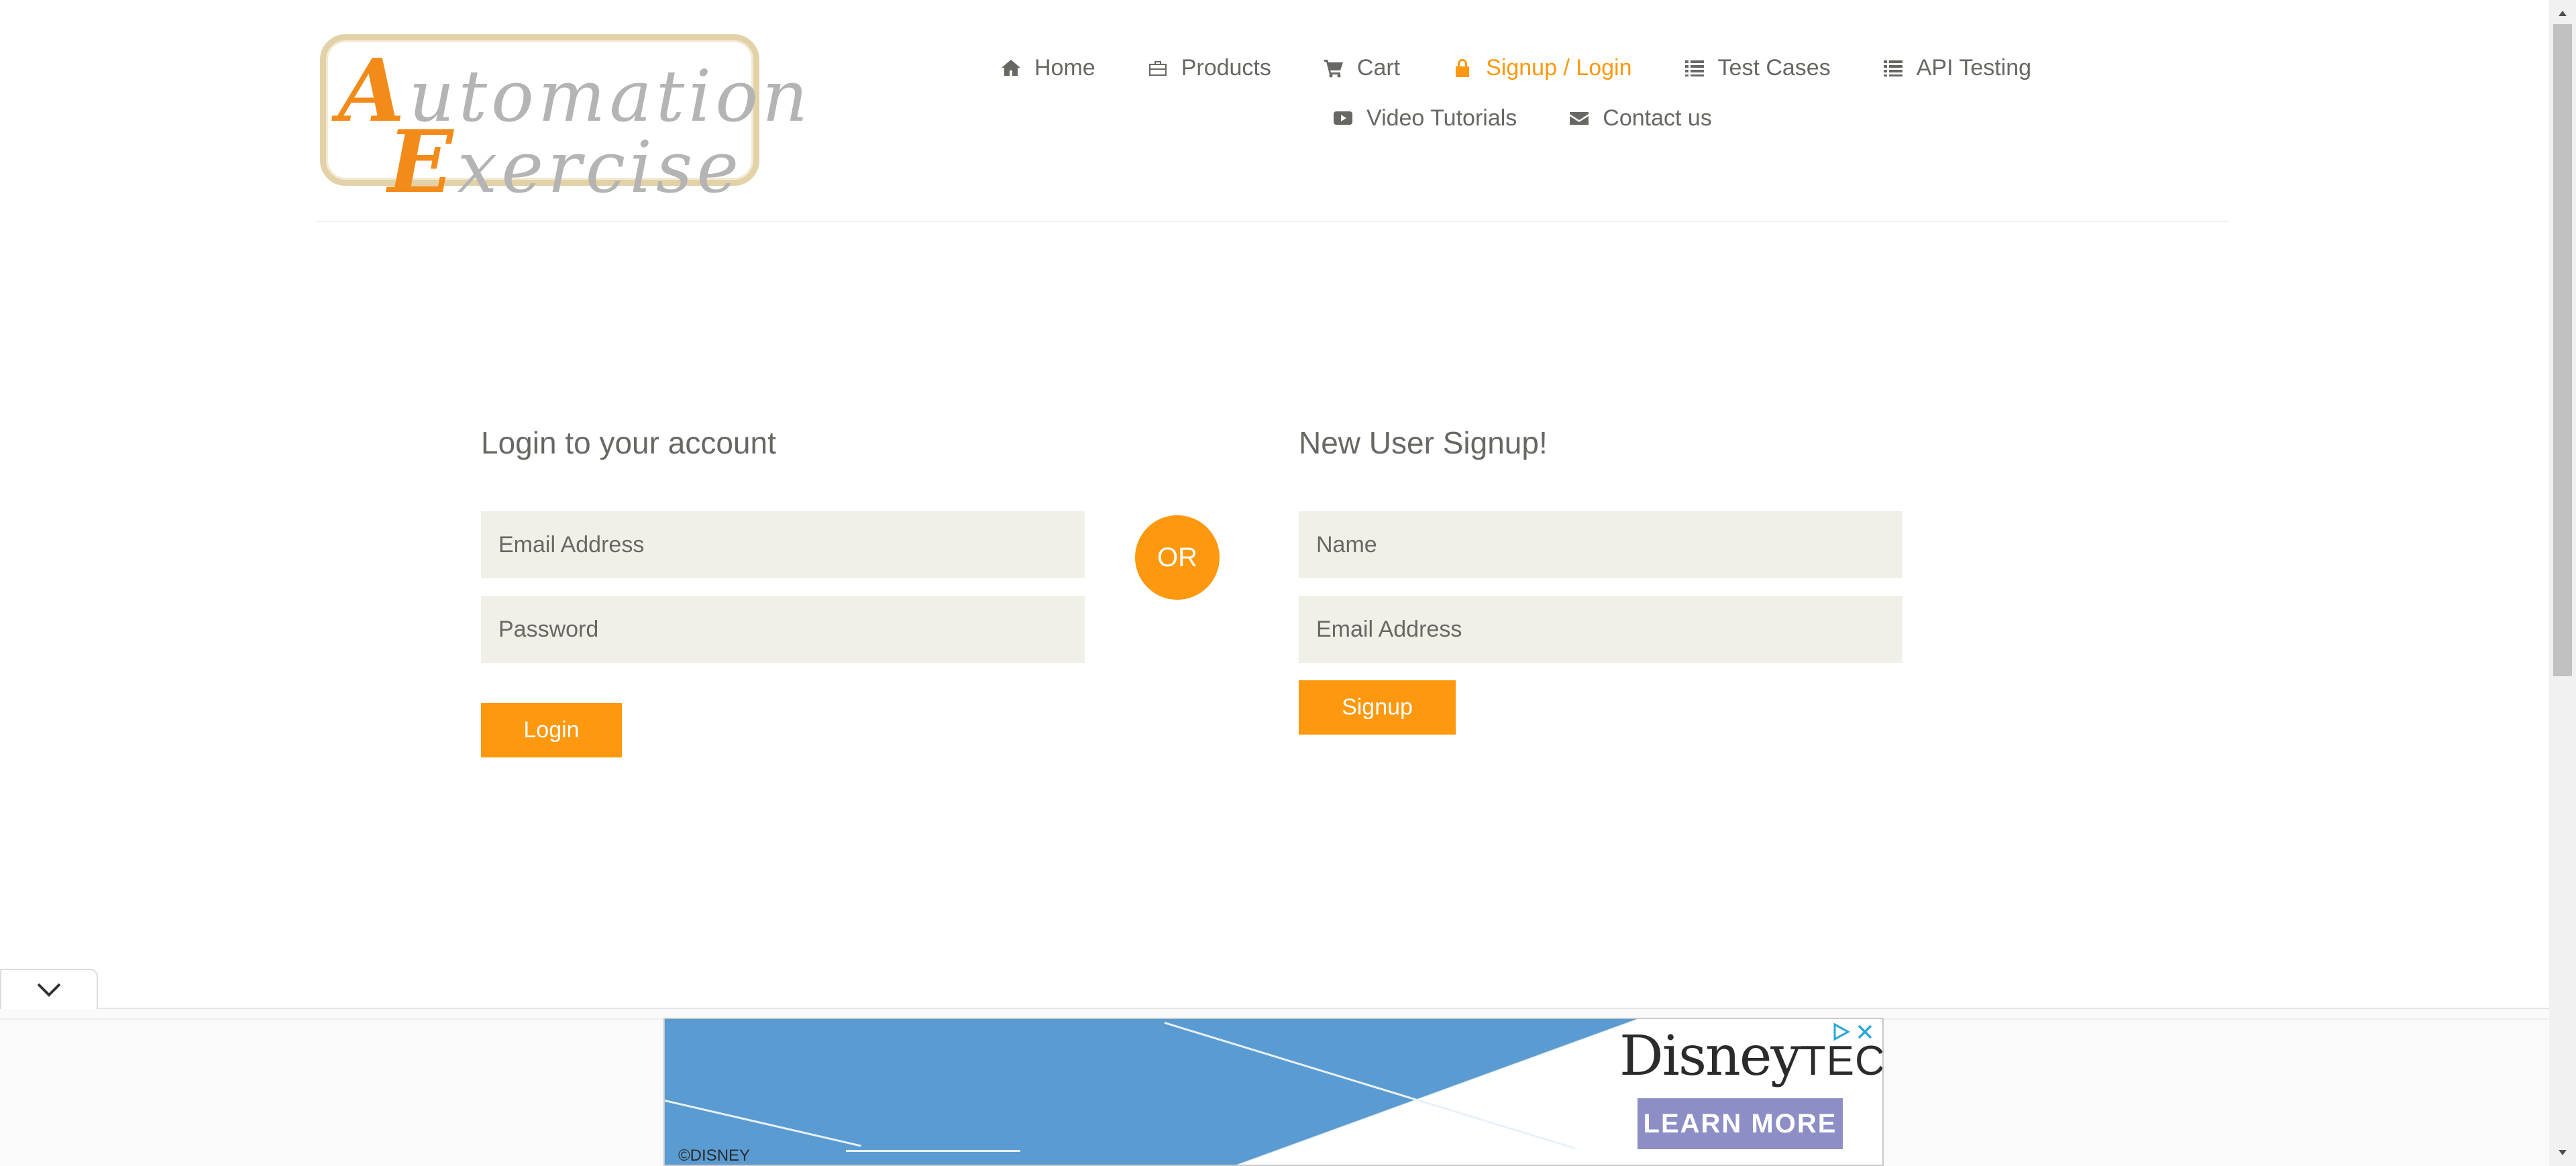 The width and height of the screenshot is (2576, 1166). What do you see at coordinates (1865, 1032) in the screenshot?
I see `close-icon` at bounding box center [1865, 1032].